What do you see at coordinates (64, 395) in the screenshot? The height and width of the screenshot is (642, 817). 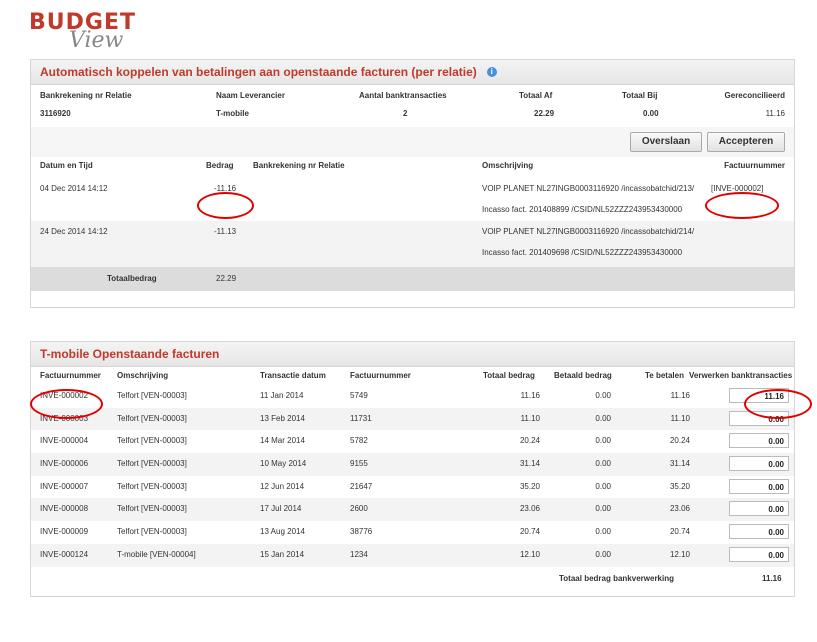 I see `invoice-number: INVE-000002` at bounding box center [64, 395].